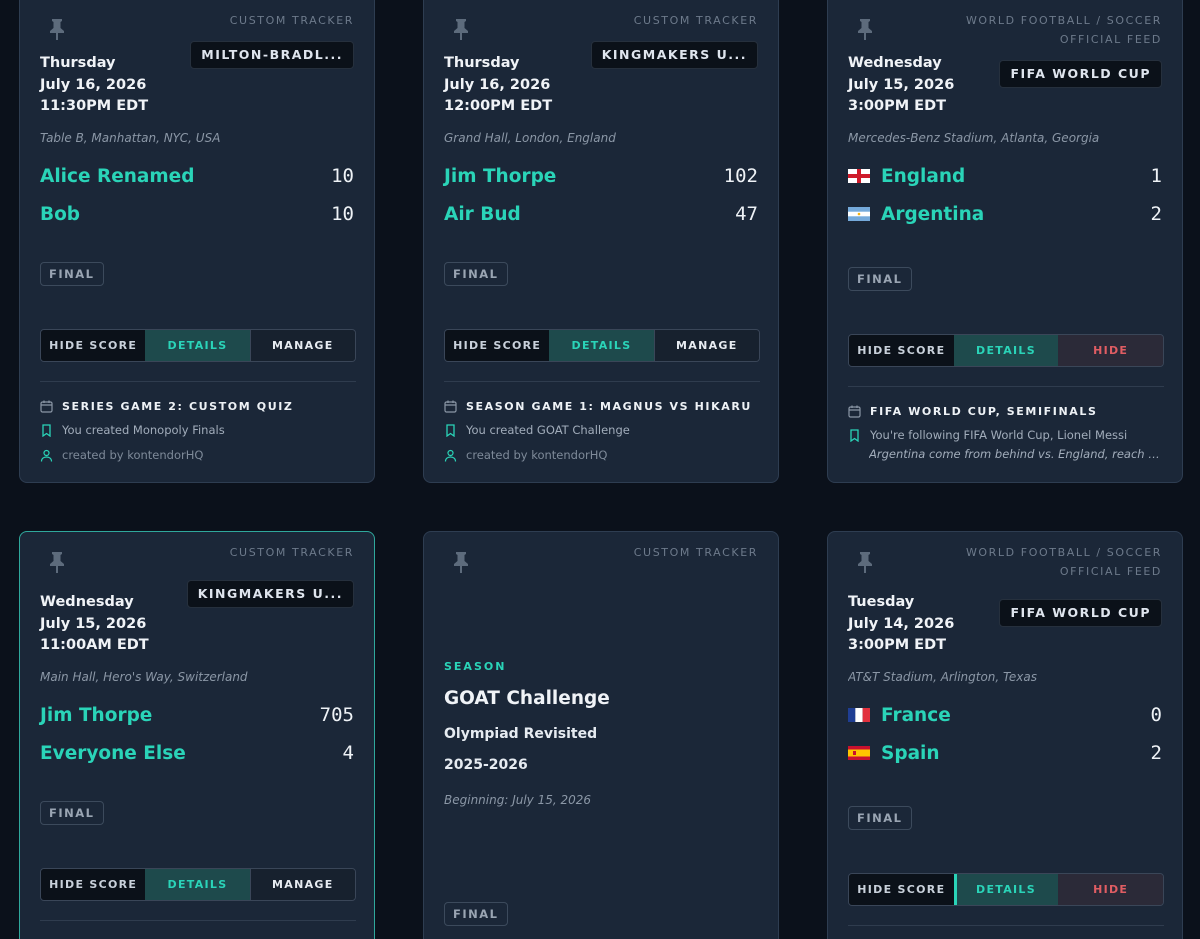 The height and width of the screenshot is (939, 1200). I want to click on card-actions: HIDE SCORE DETAILS MANAGE, so click(198, 884).